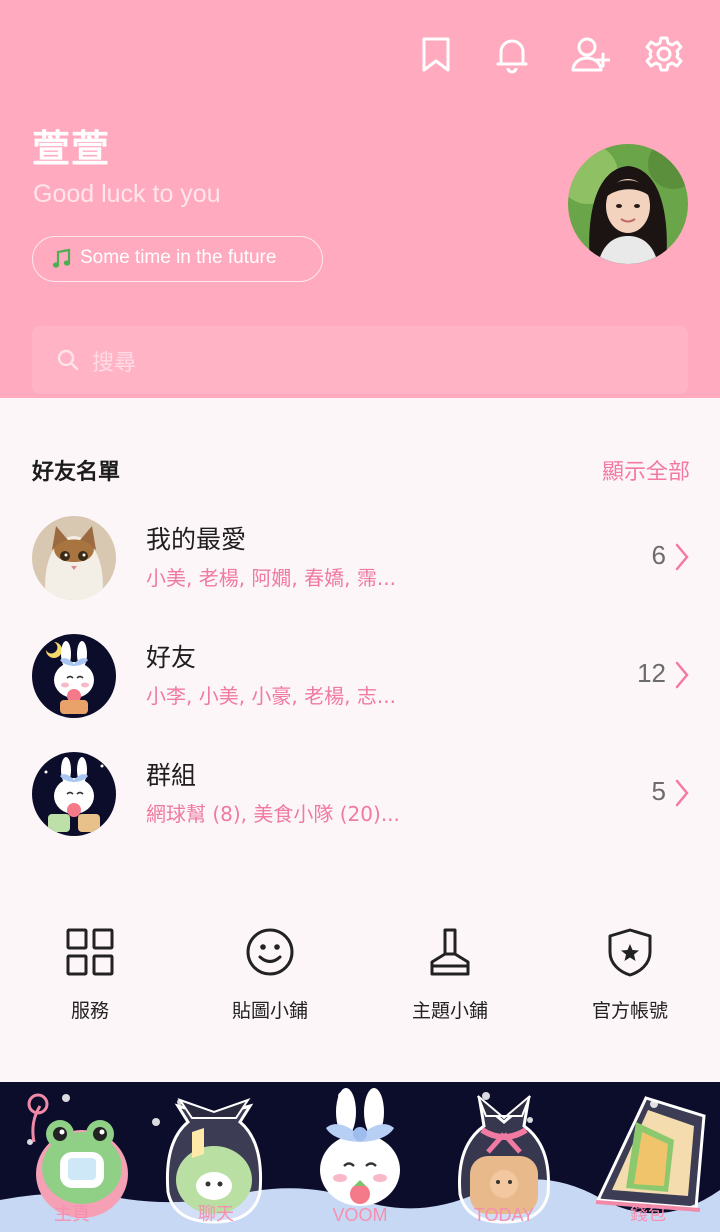 The height and width of the screenshot is (1232, 720). Describe the element at coordinates (360, 360) in the screenshot. I see `search-input: 搜尋` at that location.